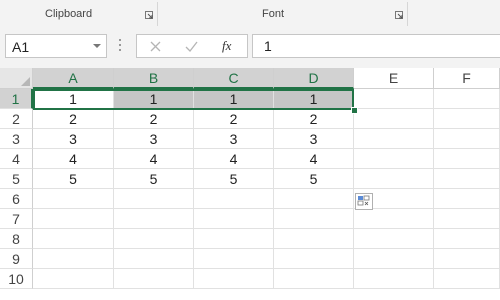 This screenshot has height=300, width=500. What do you see at coordinates (394, 239) in the screenshot?
I see `cell-e8` at bounding box center [394, 239].